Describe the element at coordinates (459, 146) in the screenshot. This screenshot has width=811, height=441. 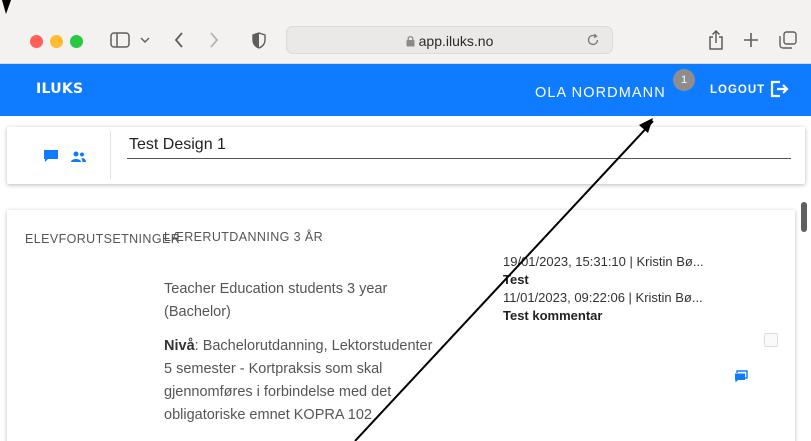
I see `design-title-input` at that location.